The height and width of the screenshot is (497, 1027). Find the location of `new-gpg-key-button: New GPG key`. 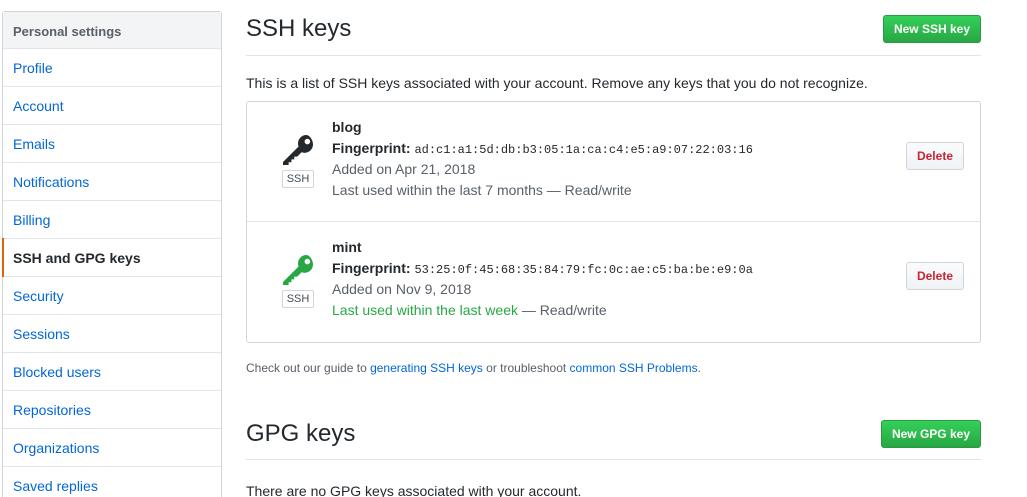

new-gpg-key-button: New GPG key is located at coordinates (930, 434).